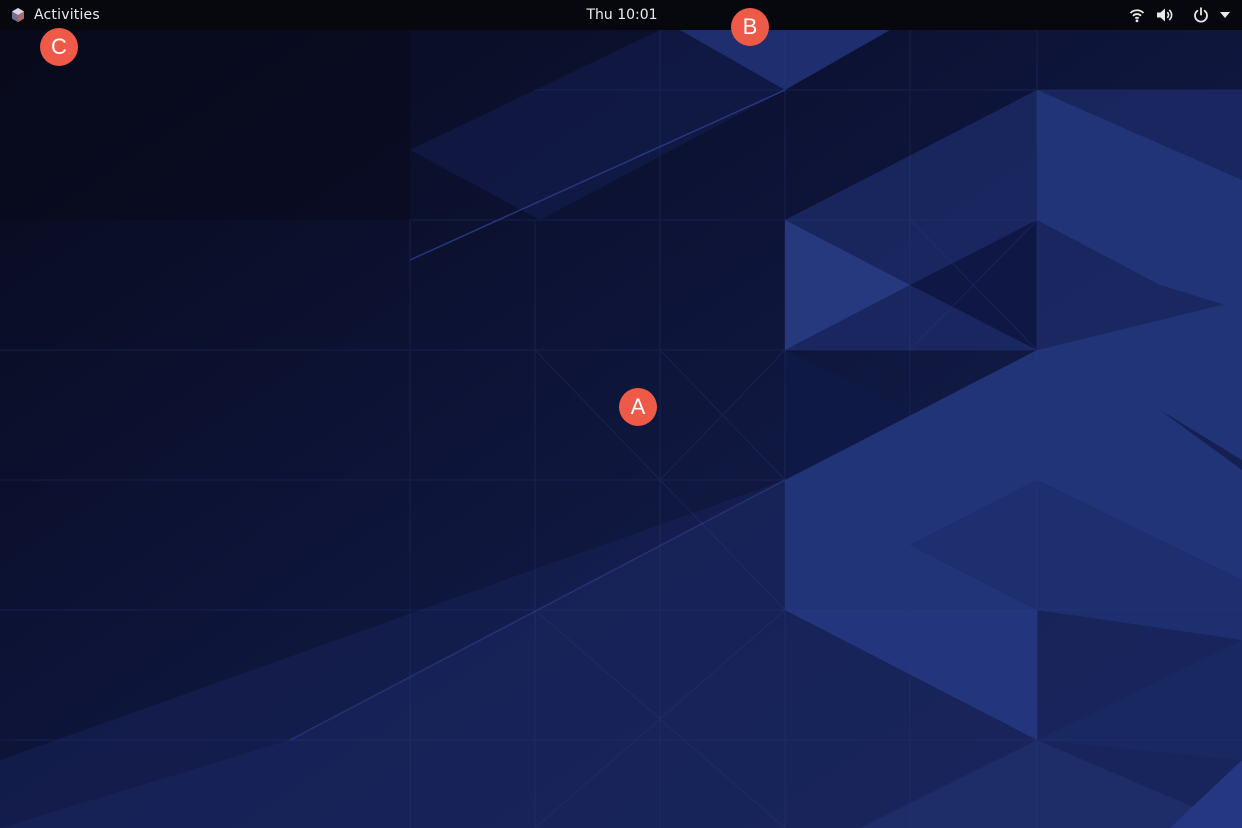  I want to click on activities-label: Activities, so click(67, 15).